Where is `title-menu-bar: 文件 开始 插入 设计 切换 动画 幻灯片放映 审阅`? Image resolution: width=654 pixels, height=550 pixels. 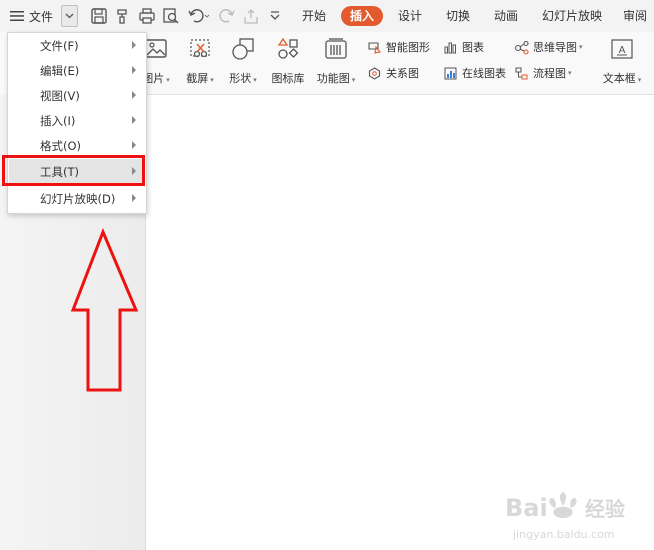
title-menu-bar: 文件 开始 插入 设计 切换 动画 幻灯片放映 审阅 is located at coordinates (327, 16).